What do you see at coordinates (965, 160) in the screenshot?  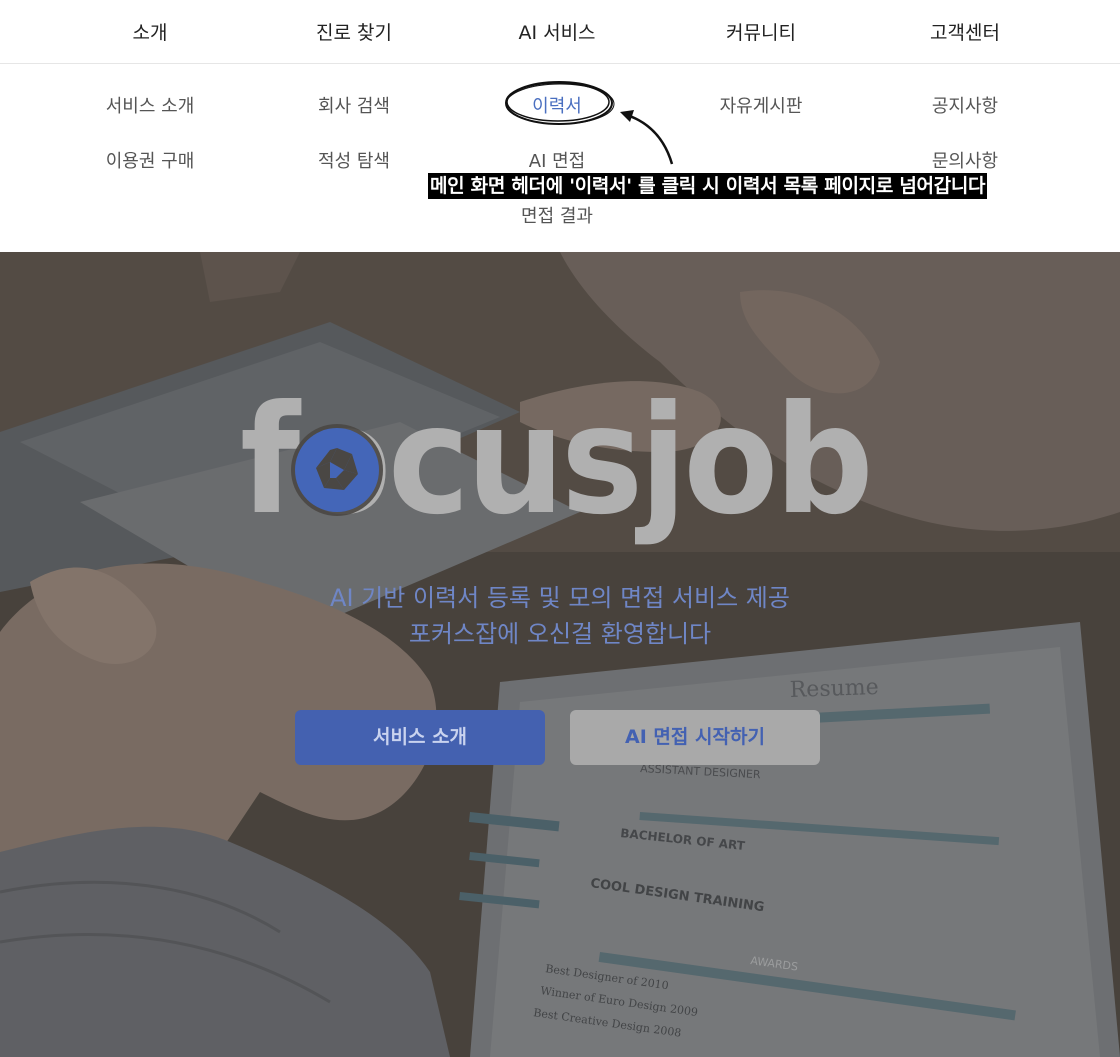 I see `submenu-inquiry: 문의사항` at bounding box center [965, 160].